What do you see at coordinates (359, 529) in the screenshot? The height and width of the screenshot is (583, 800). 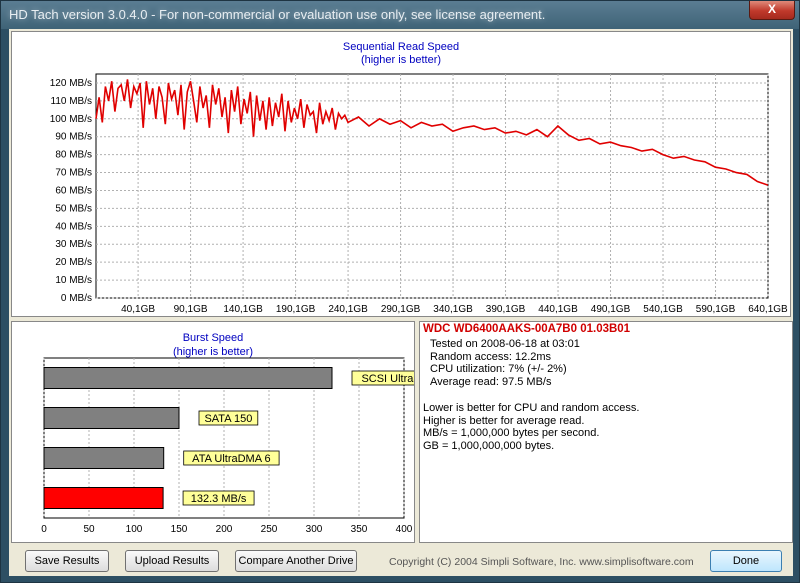 I see `burst-x-tick-label: 350` at bounding box center [359, 529].